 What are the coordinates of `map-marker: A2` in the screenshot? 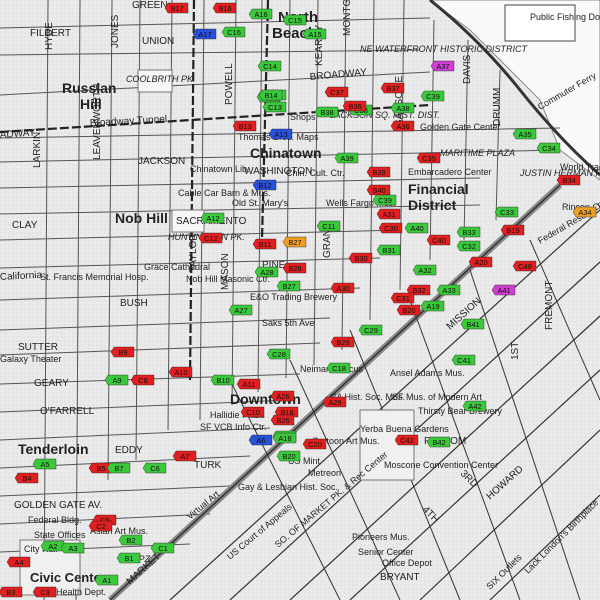 It's located at (52, 546).